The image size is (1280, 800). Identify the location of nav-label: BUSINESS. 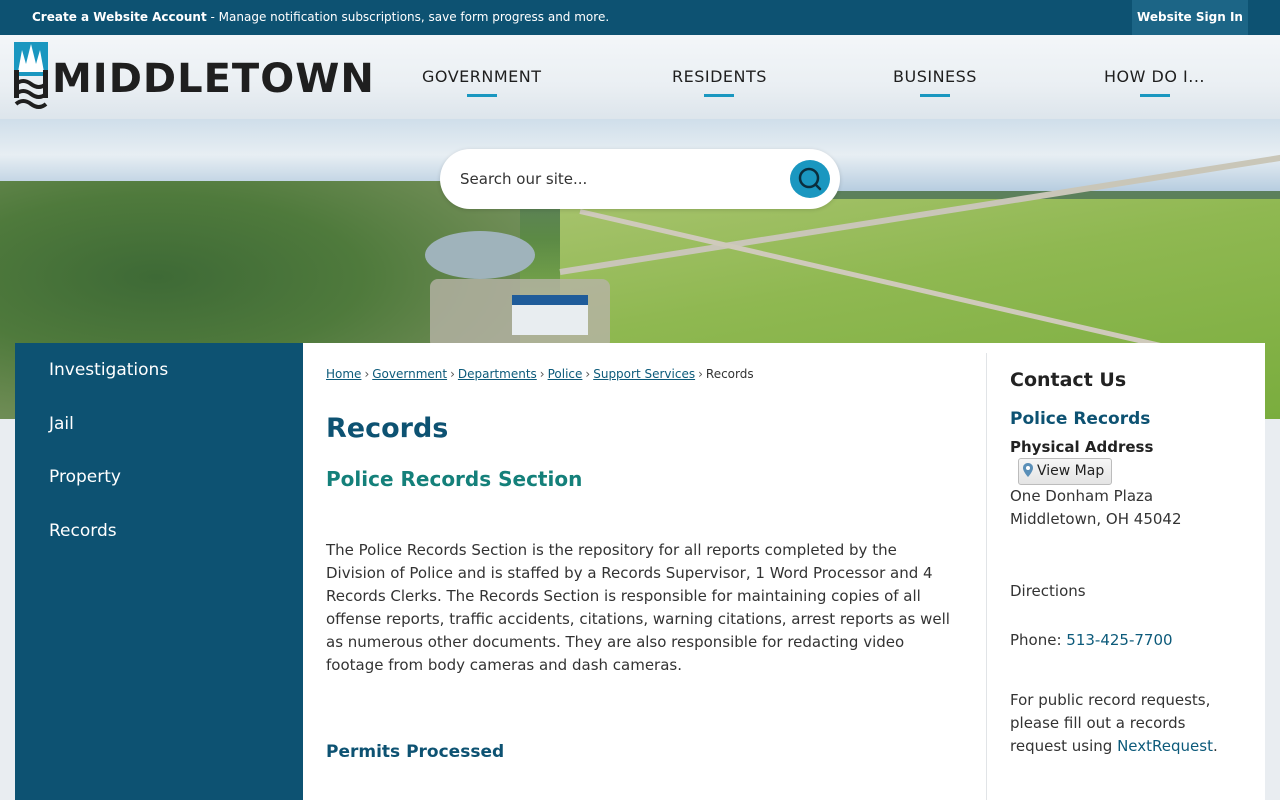
(935, 76).